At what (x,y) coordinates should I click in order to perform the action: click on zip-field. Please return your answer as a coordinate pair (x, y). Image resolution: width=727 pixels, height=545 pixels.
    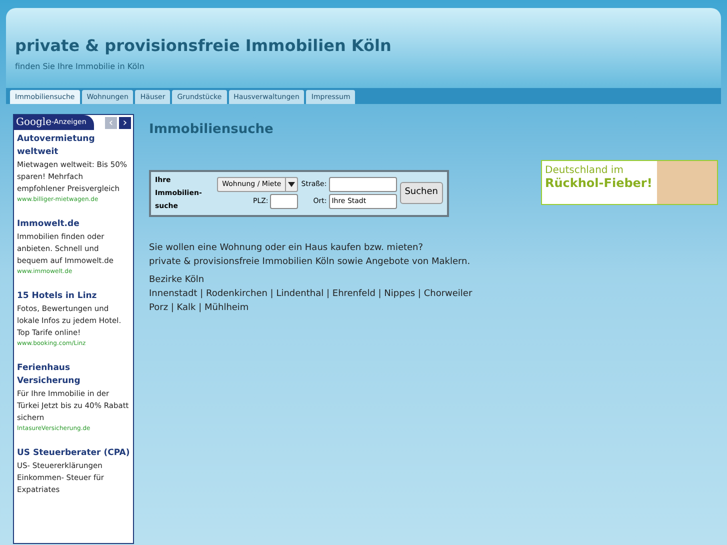
    Looking at the image, I should click on (284, 201).